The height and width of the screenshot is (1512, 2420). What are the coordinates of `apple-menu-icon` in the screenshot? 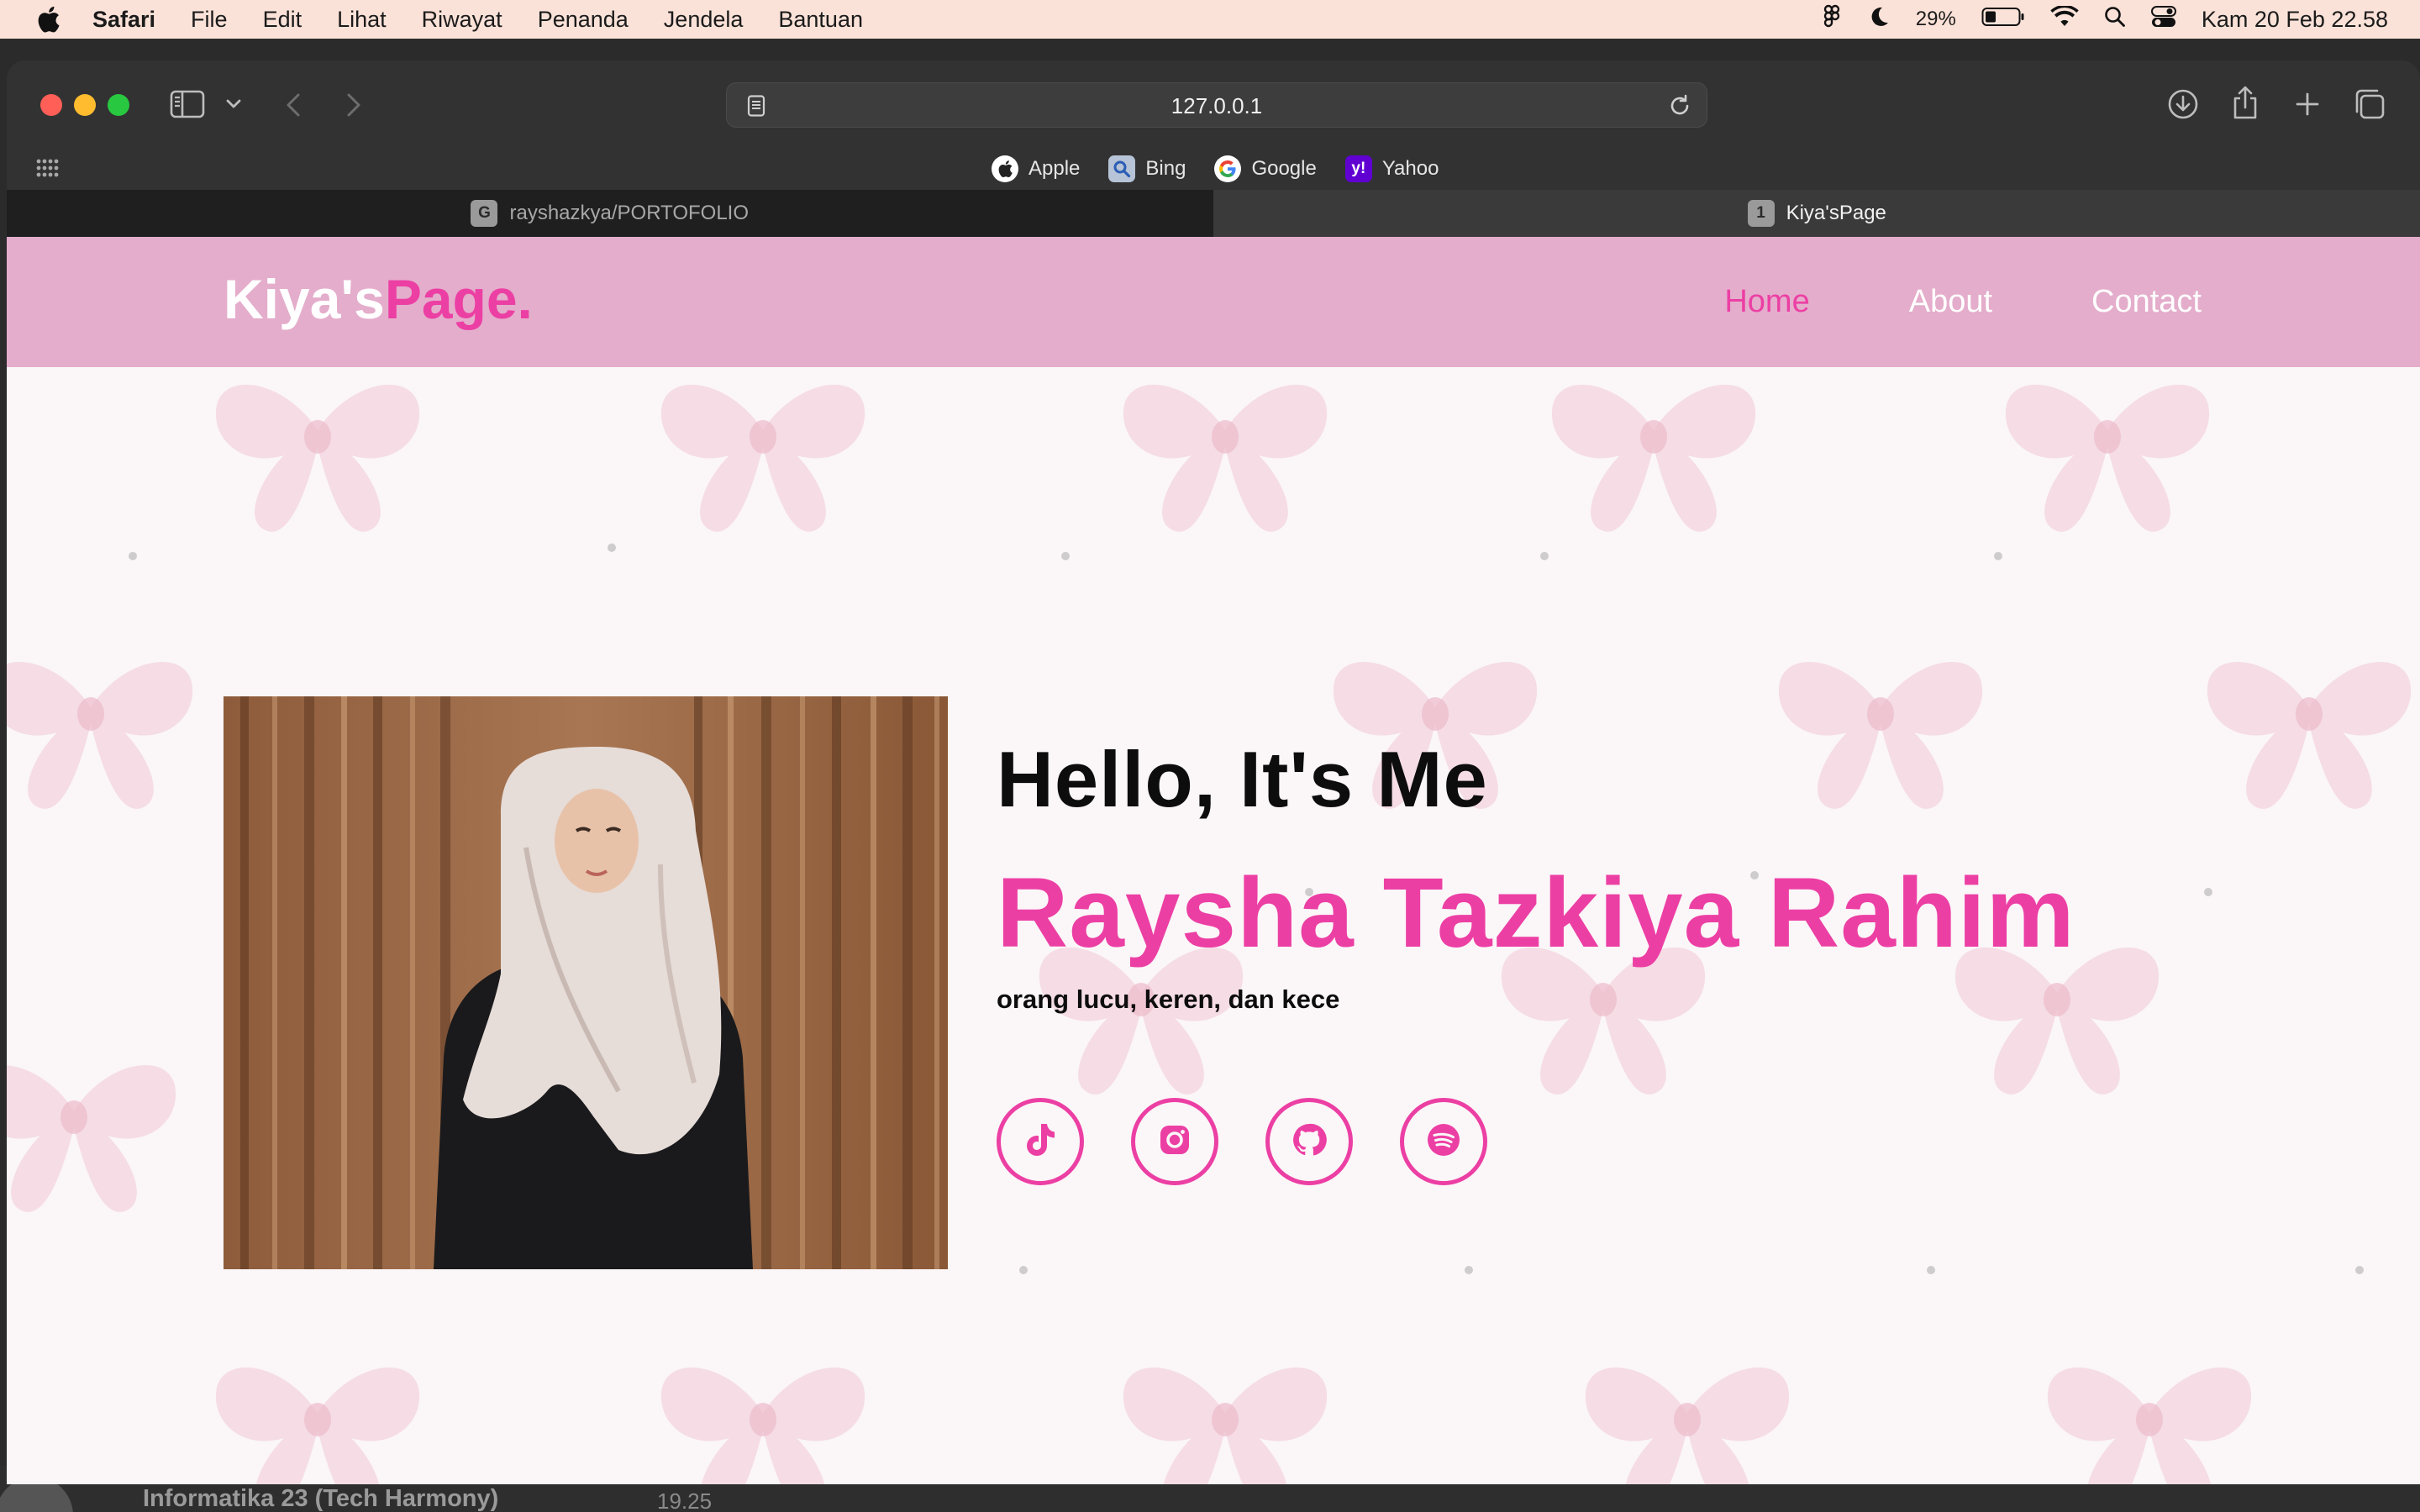 It's located at (48, 19).